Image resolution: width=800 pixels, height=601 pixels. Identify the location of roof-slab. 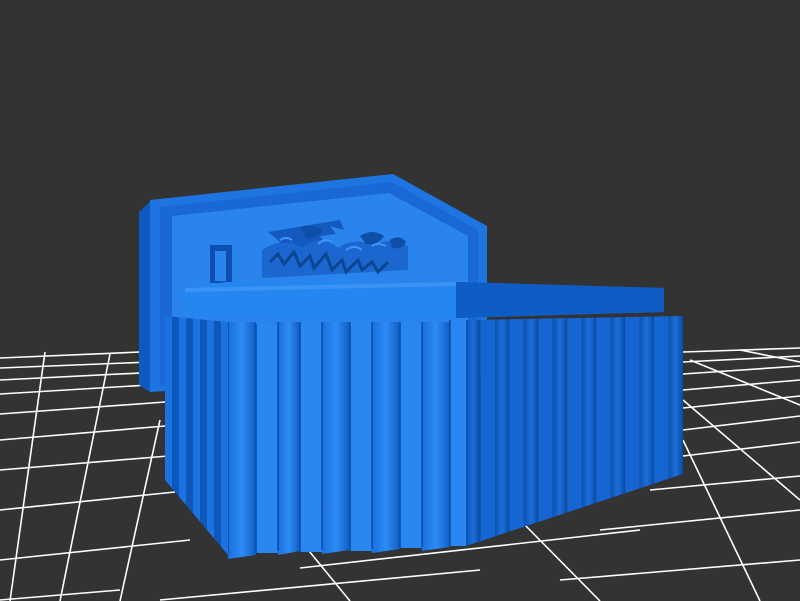
(424, 300).